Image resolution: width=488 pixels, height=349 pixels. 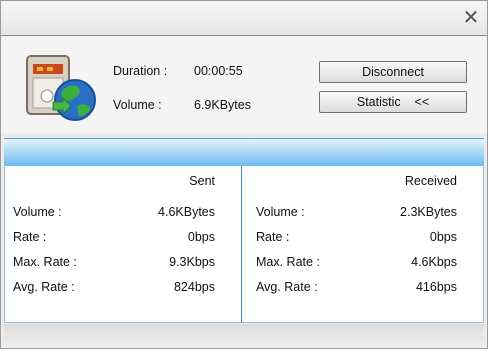 What do you see at coordinates (287, 287) in the screenshot?
I see `received-avg-rate-label: Avg. Rate :` at bounding box center [287, 287].